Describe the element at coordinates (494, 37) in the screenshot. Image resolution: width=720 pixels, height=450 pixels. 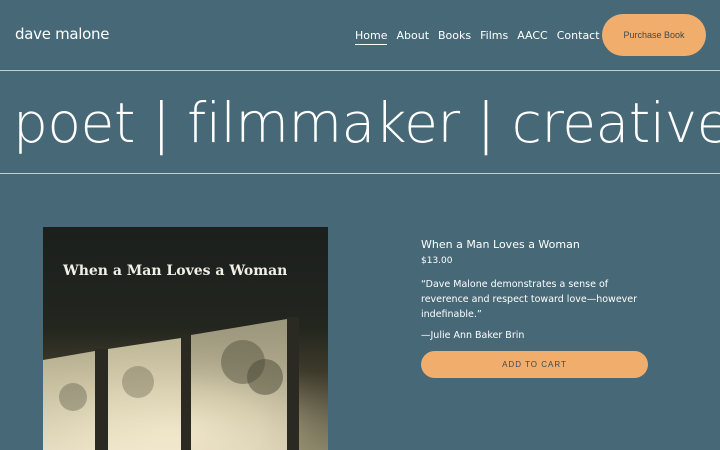
I see `nav-films: Films` at that location.